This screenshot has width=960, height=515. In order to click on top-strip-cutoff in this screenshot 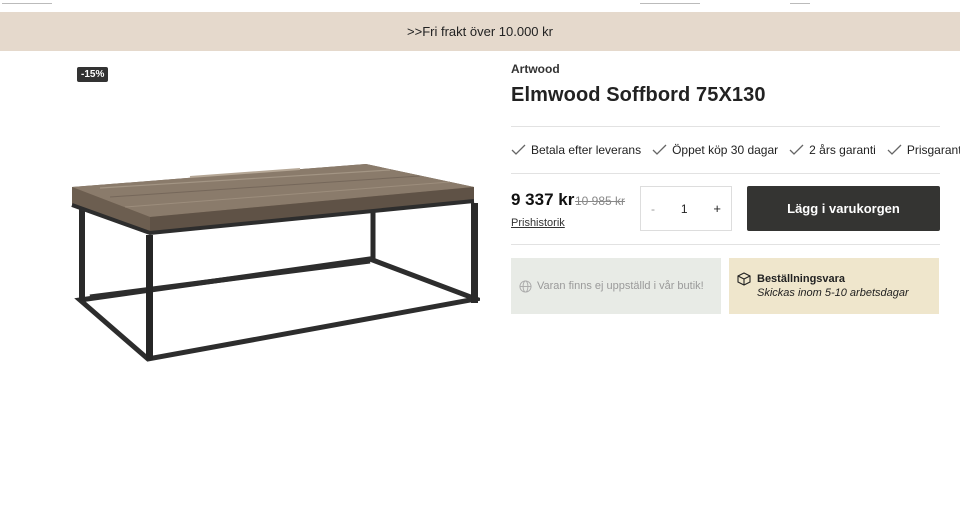, I will do `click(480, 6)`.